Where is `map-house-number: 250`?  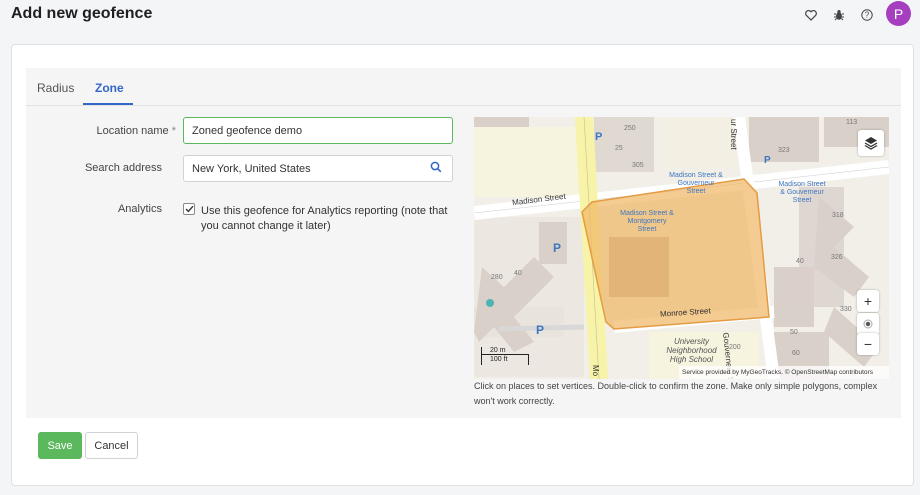
map-house-number: 250 is located at coordinates (630, 128).